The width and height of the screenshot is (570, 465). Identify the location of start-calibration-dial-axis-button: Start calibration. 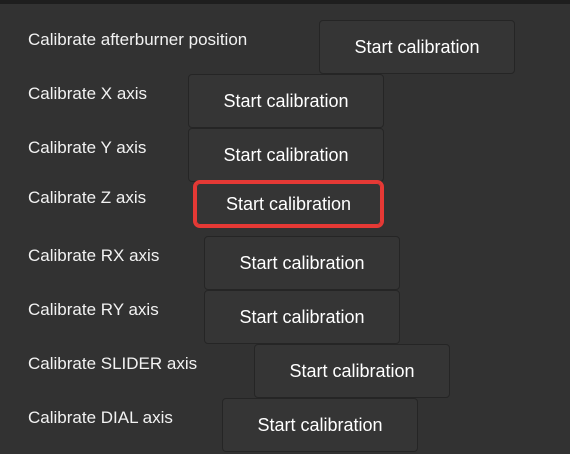
(320, 425).